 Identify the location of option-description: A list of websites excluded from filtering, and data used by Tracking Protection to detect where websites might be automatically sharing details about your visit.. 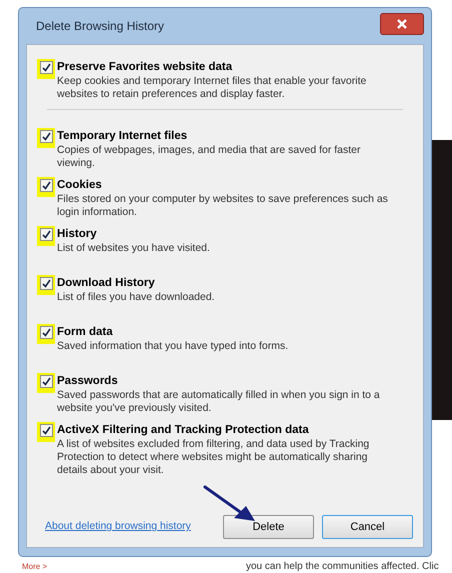
(213, 457).